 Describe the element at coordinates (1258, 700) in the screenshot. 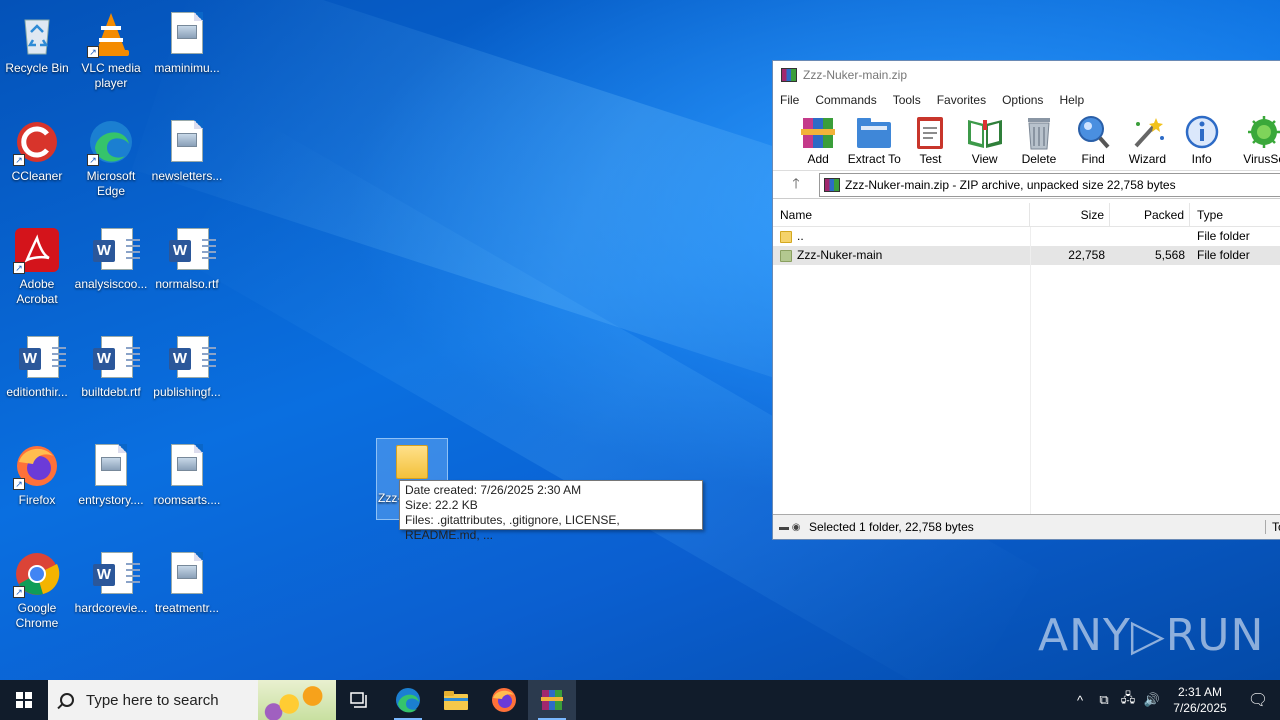

I see `notification-icon: 🗨` at that location.